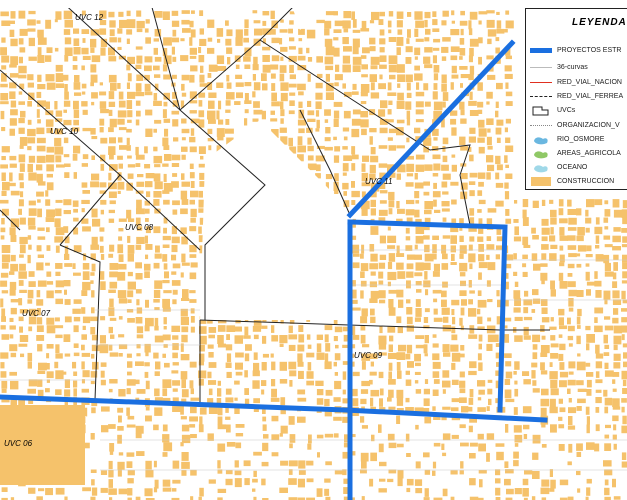 The width and height of the screenshot is (627, 500). Describe the element at coordinates (541, 67) in the screenshot. I see `thin-gray-line-icon` at that location.